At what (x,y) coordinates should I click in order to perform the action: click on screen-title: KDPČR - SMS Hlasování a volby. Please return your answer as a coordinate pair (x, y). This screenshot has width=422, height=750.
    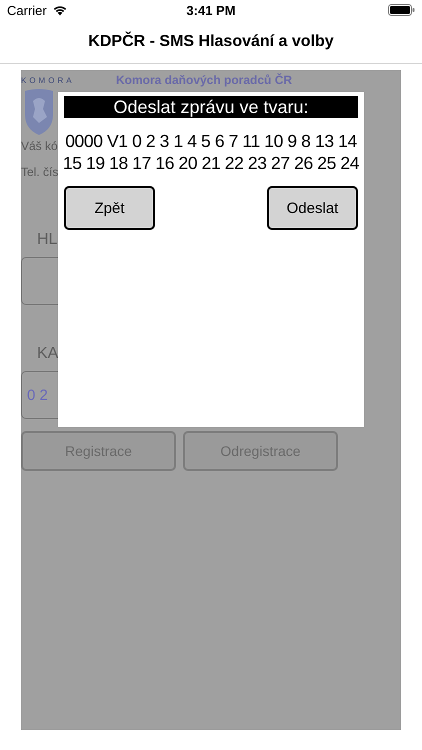
    Looking at the image, I should click on (211, 41).